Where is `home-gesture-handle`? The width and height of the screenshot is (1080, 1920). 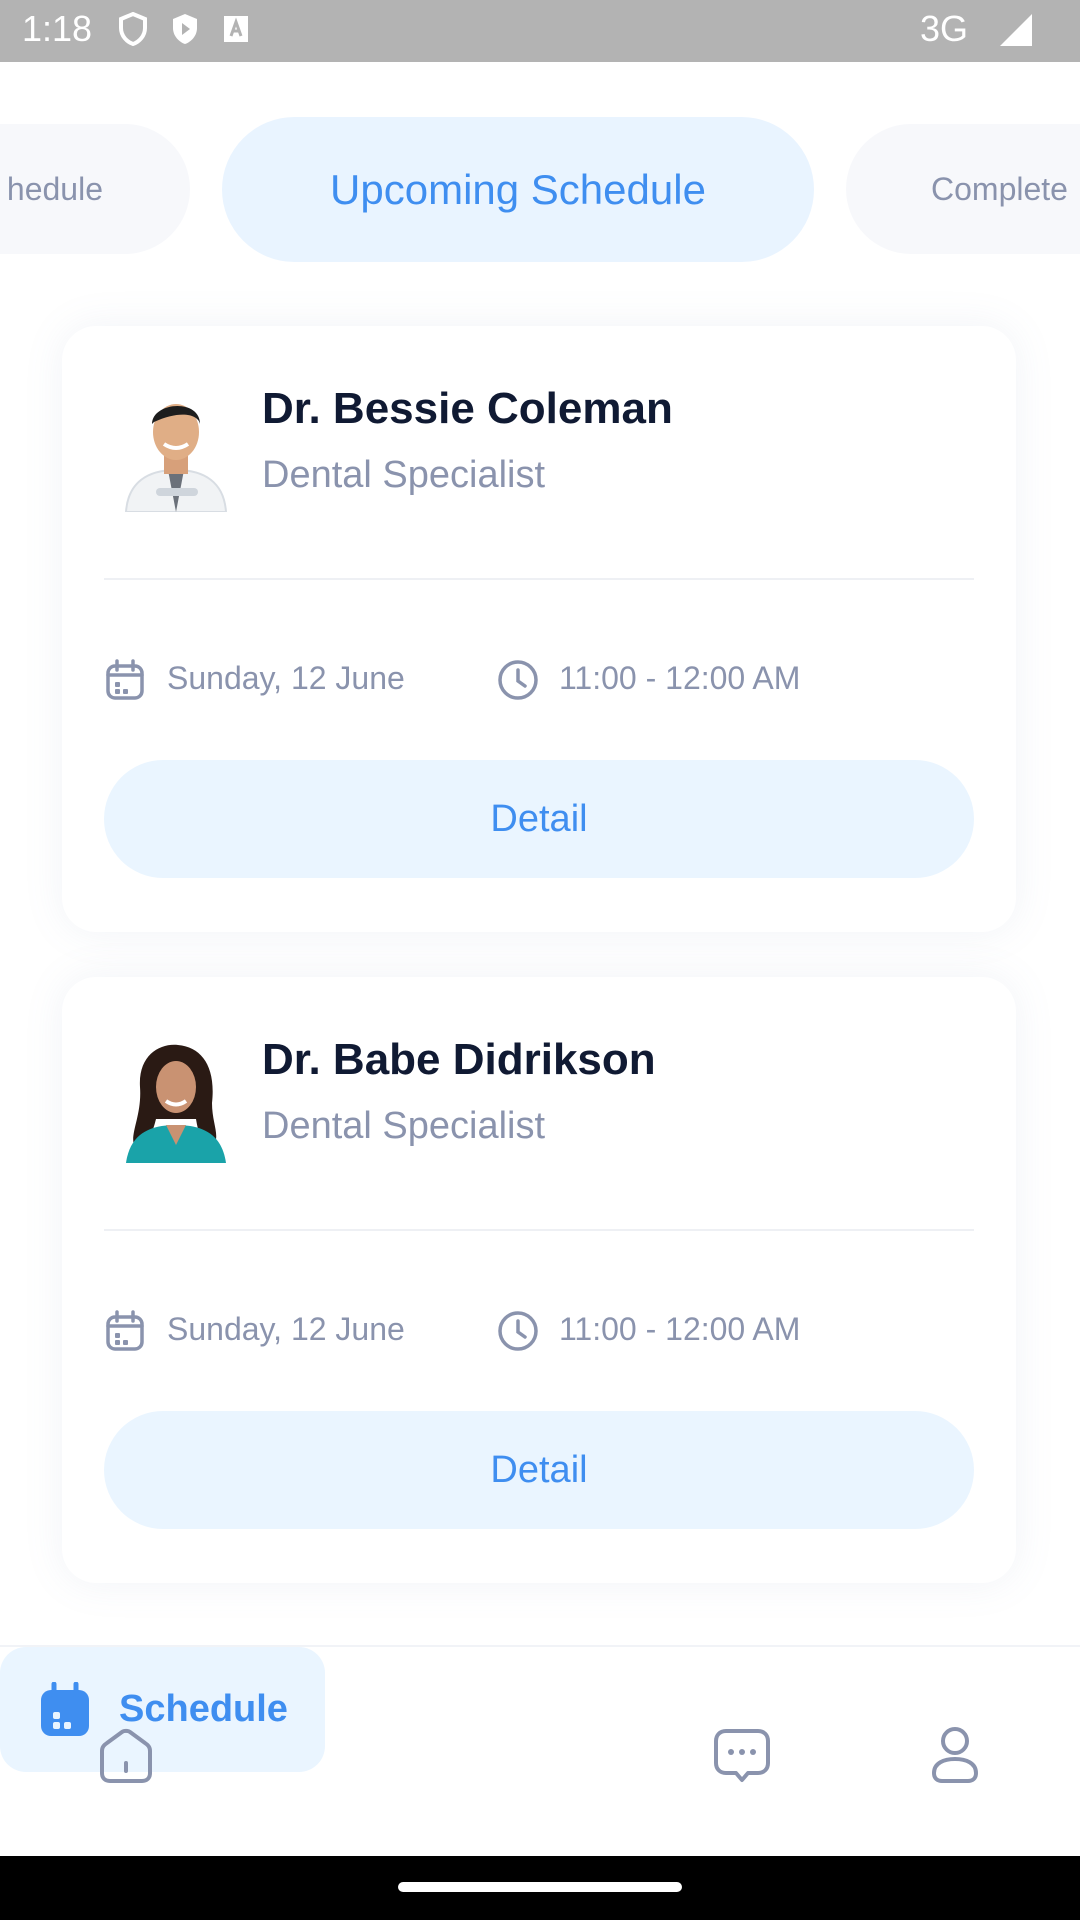
home-gesture-handle is located at coordinates (540, 1887).